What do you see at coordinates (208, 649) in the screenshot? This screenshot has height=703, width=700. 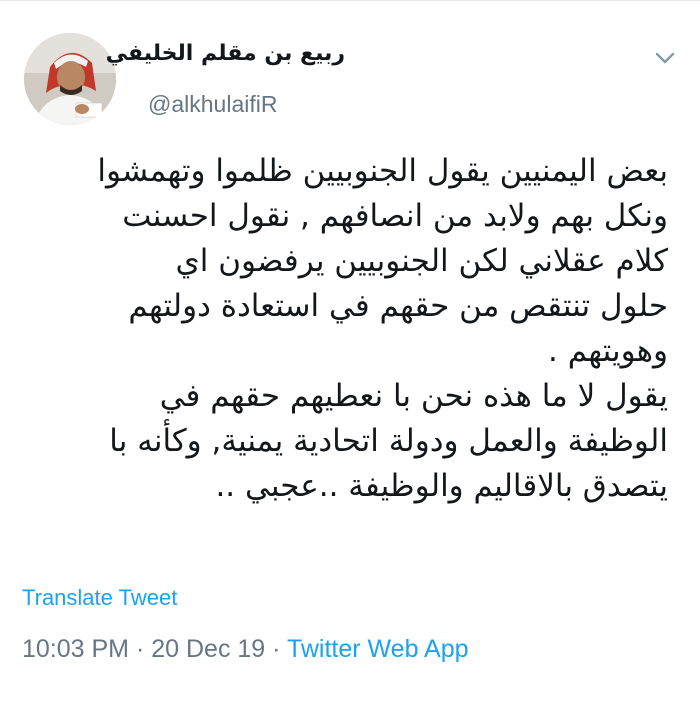 I see `tweet-date: 20 Dec 19` at bounding box center [208, 649].